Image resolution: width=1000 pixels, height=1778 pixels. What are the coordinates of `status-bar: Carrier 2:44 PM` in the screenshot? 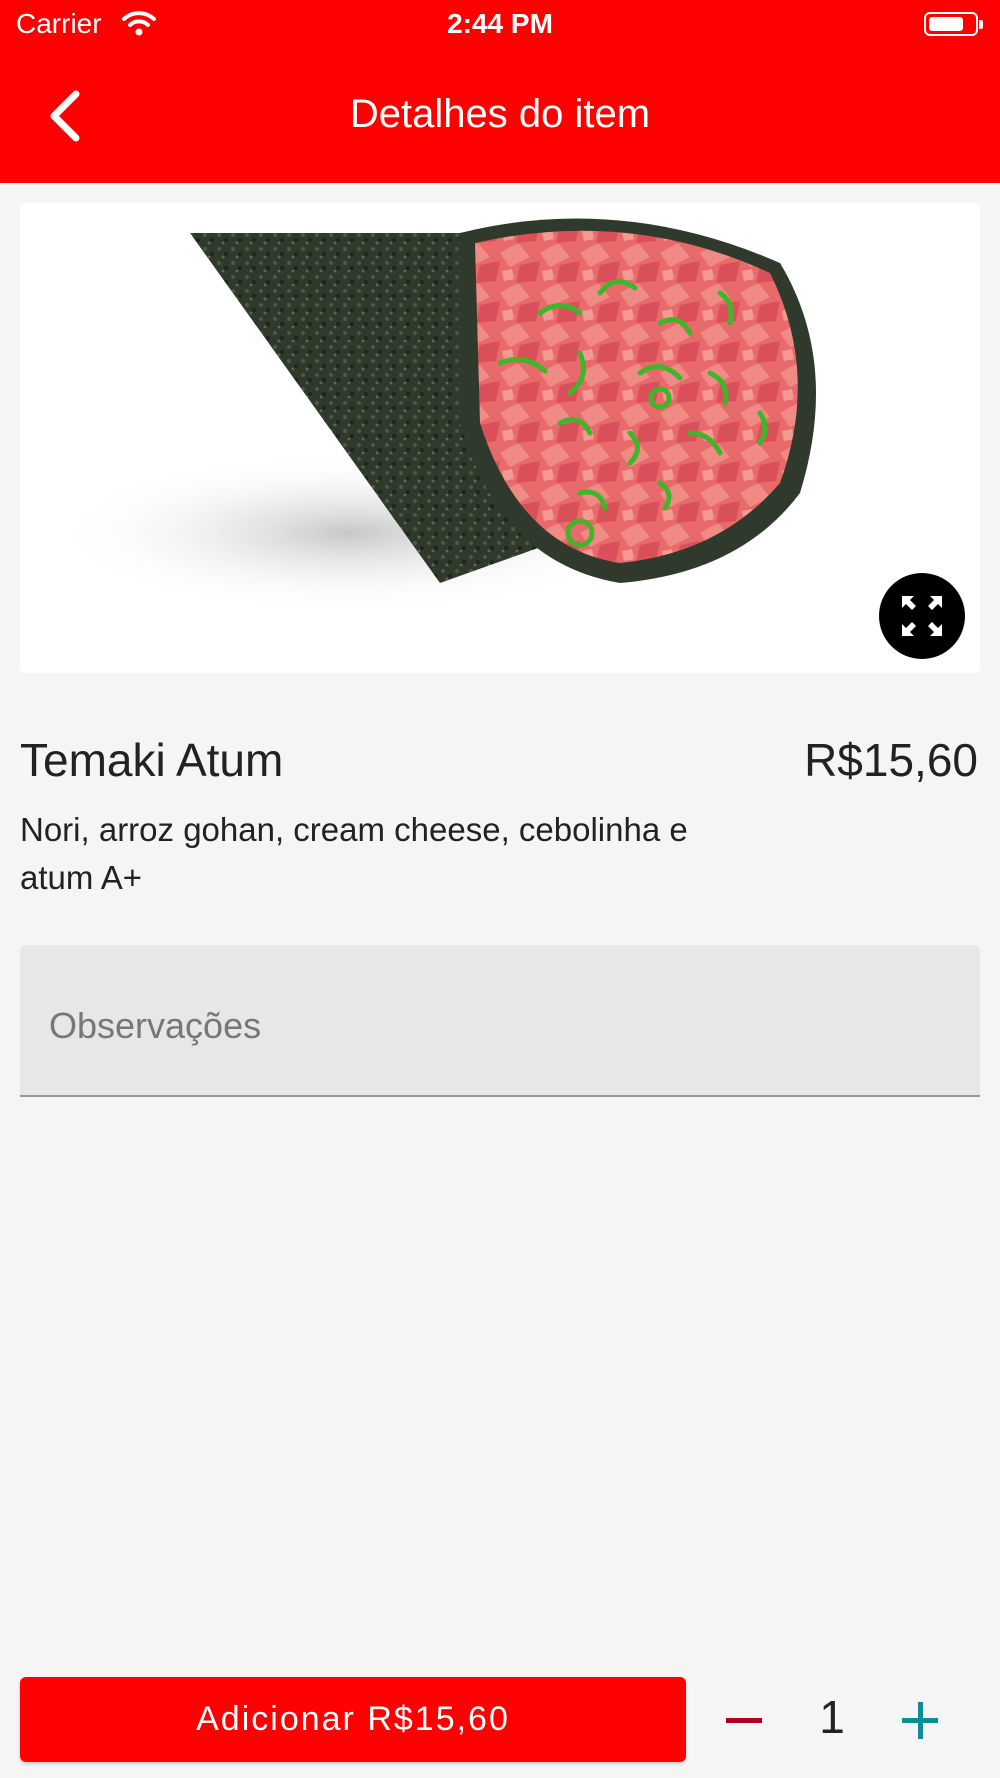 It's located at (500, 25).